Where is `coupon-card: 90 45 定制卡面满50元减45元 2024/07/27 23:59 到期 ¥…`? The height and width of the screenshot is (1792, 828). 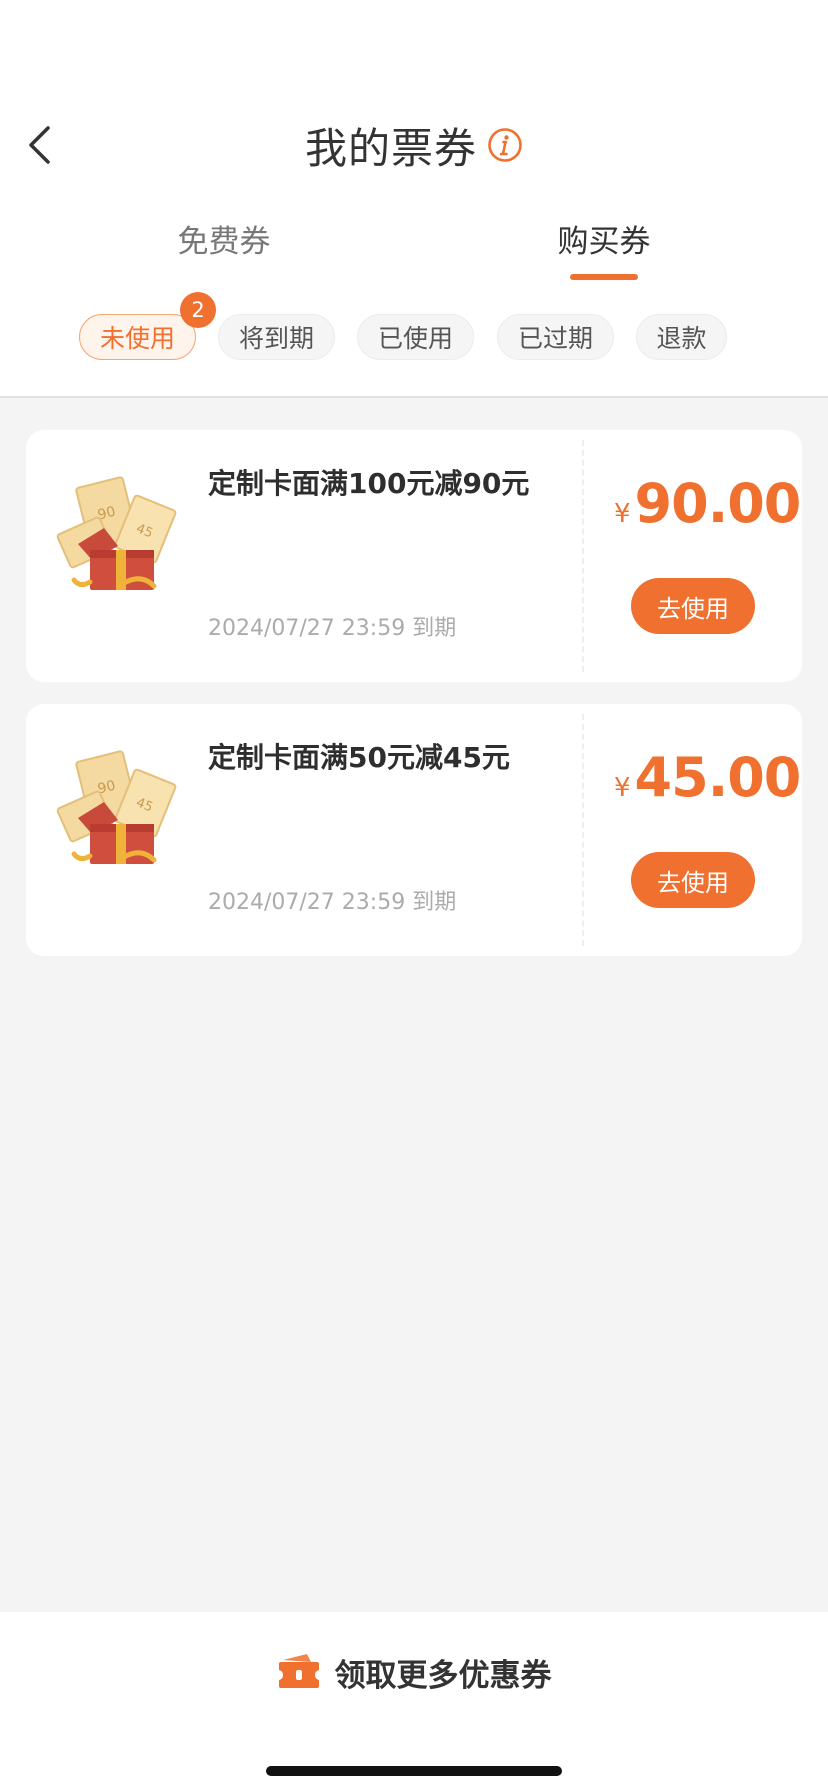 coupon-card: 90 45 定制卡面满50元减45元 2024/07/27 23:59 到期 ¥… is located at coordinates (414, 830).